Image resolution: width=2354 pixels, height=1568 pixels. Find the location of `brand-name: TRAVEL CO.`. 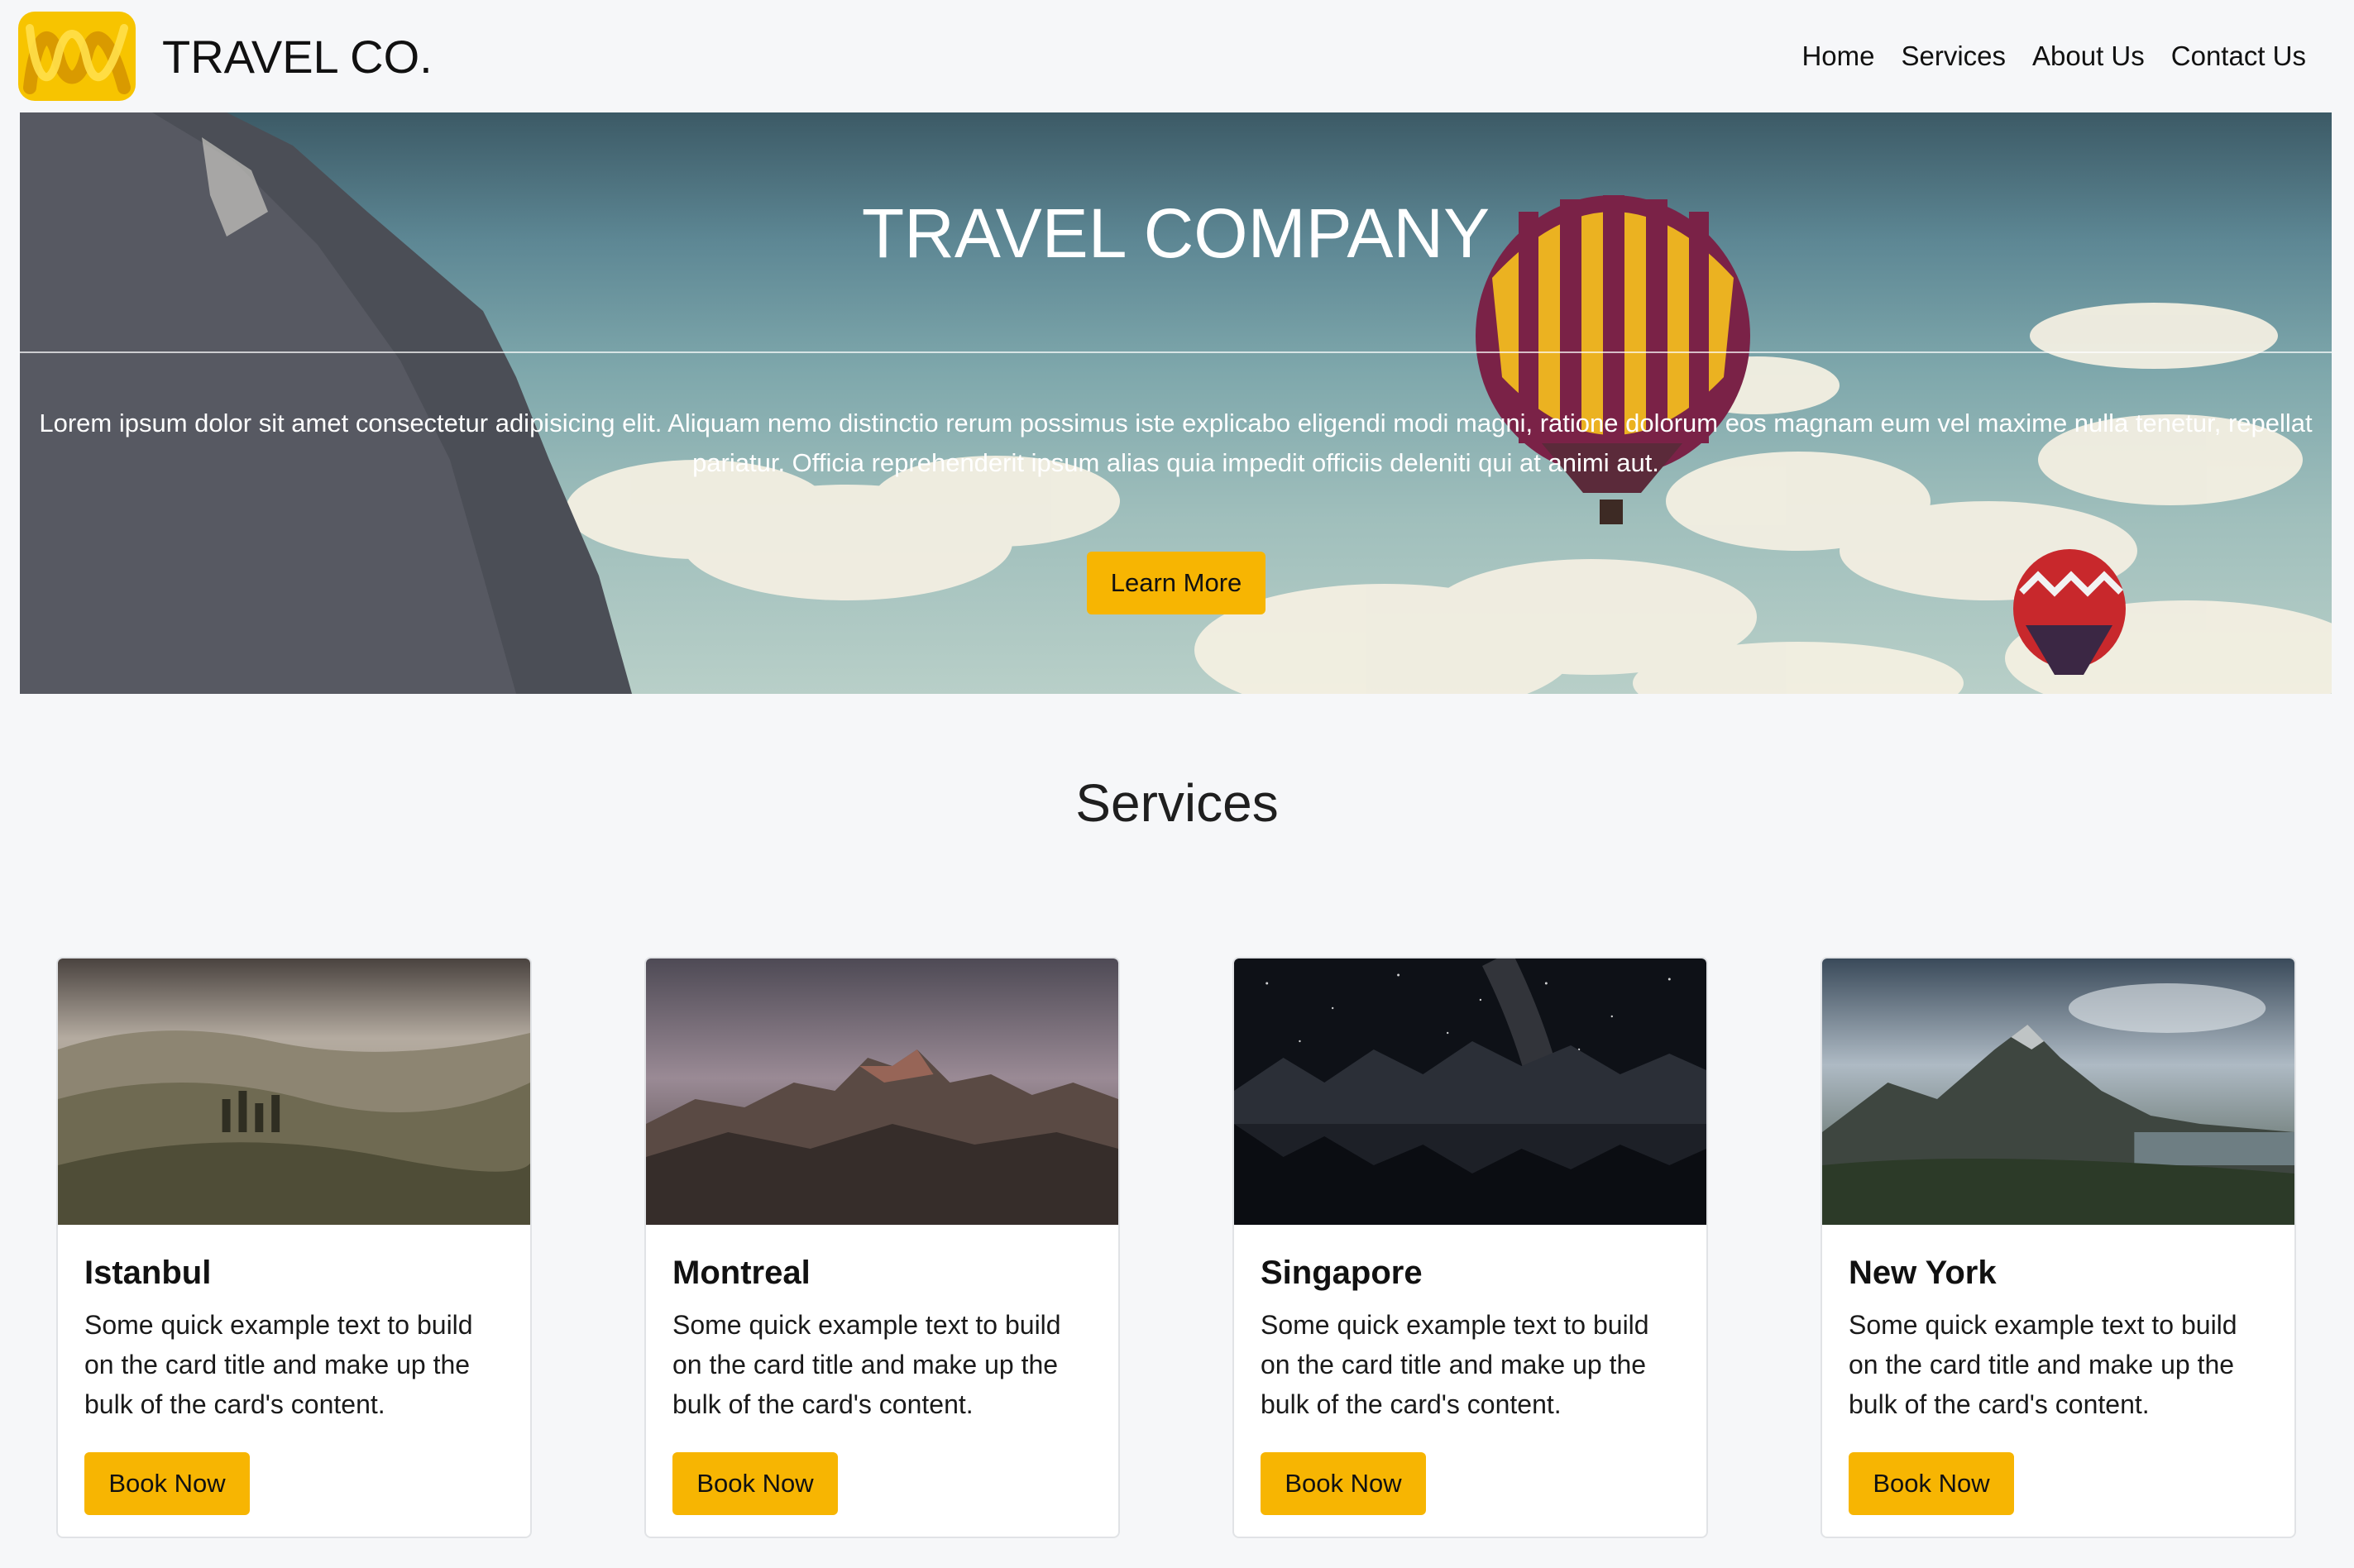

brand-name: TRAVEL CO. is located at coordinates (297, 56).